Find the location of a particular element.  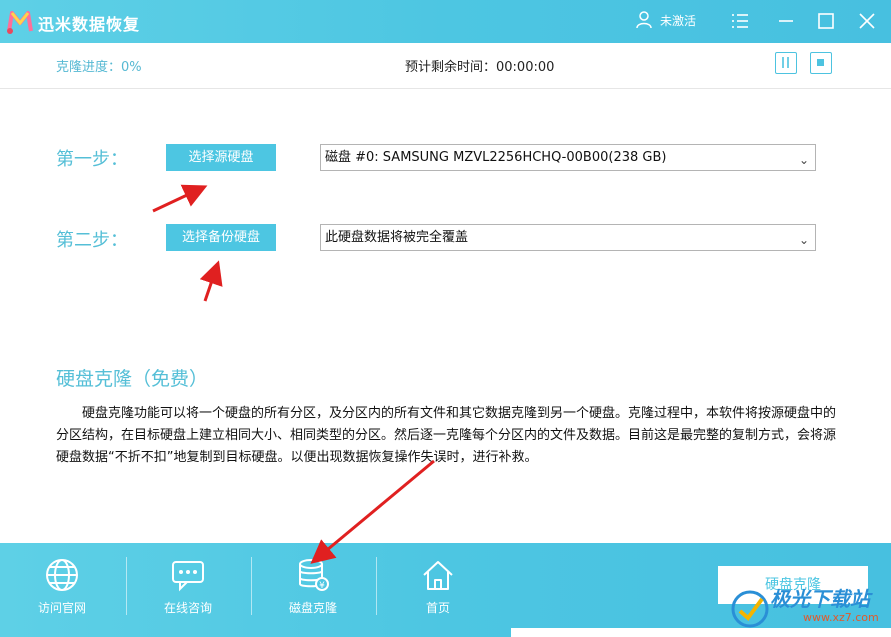

nav-label: 磁盘克隆 is located at coordinates (312, 608).